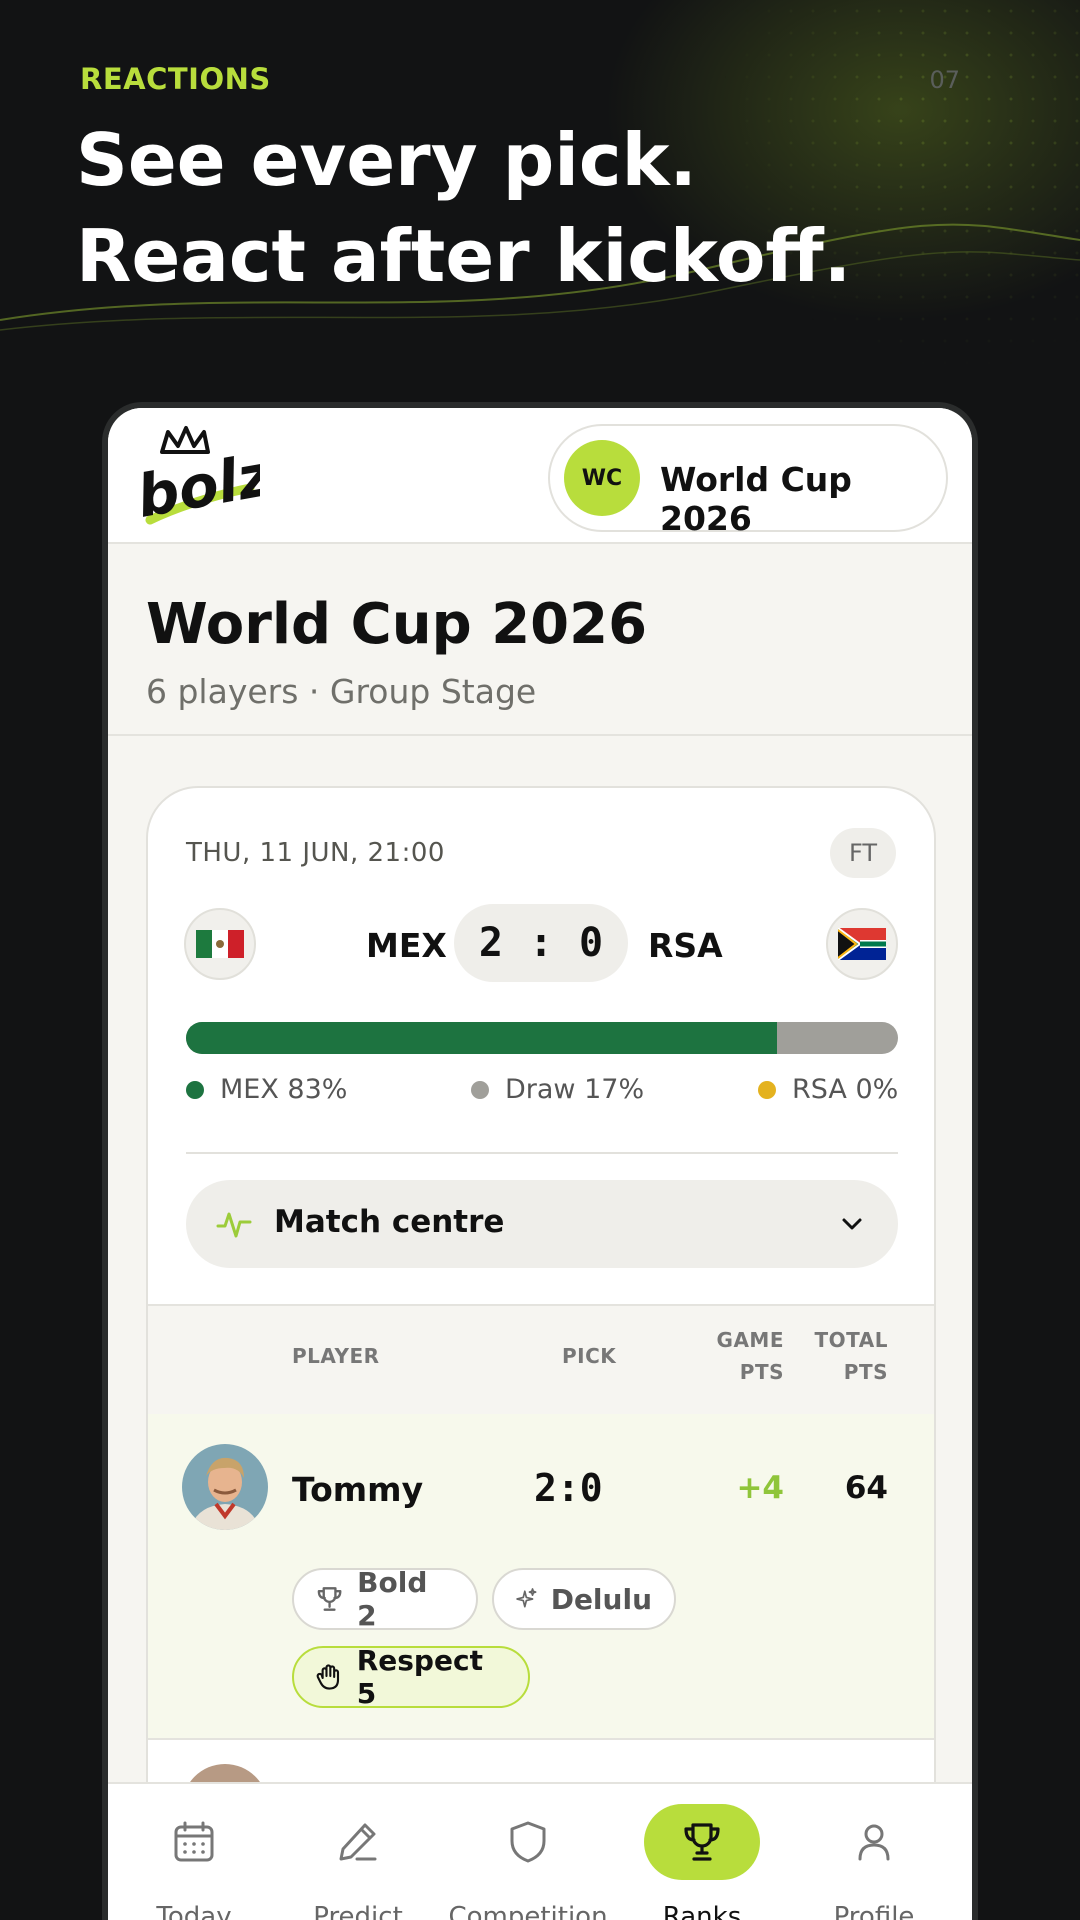  I want to click on reaction-bold-label: Bold 2, so click(392, 1599).